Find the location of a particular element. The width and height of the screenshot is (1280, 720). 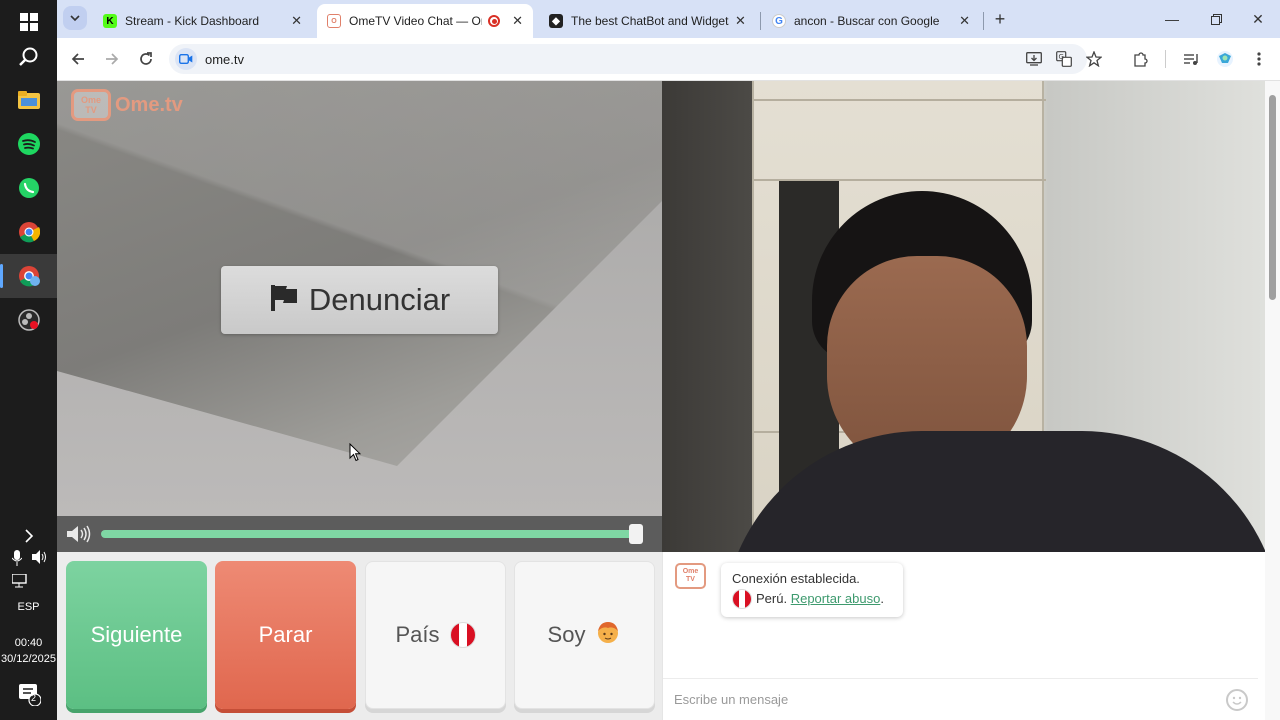

chatbot-favicon-icon: ◆ is located at coordinates (556, 21).